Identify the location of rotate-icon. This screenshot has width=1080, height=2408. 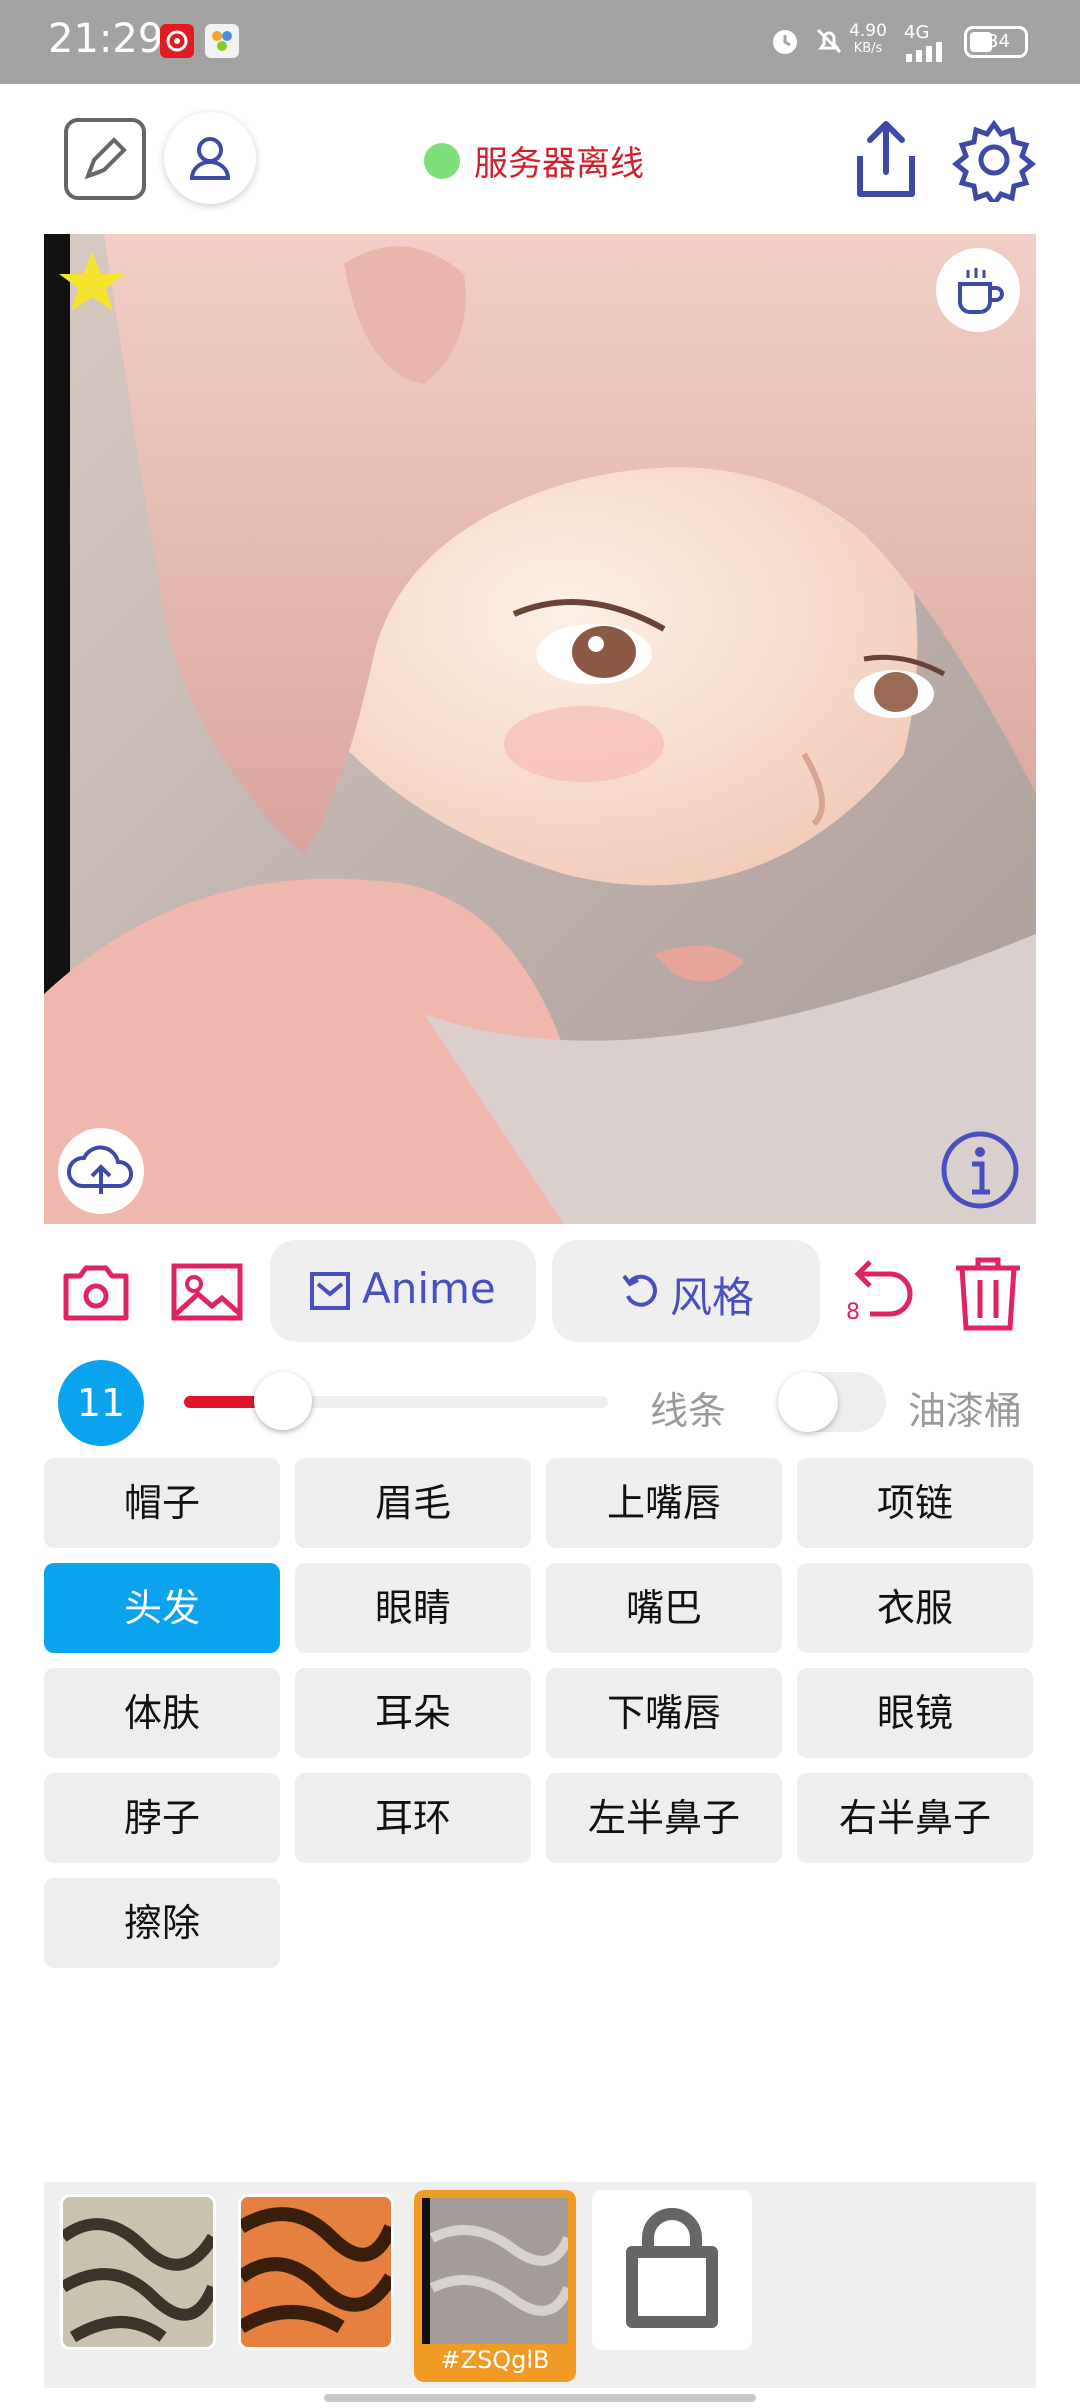
(639, 1290).